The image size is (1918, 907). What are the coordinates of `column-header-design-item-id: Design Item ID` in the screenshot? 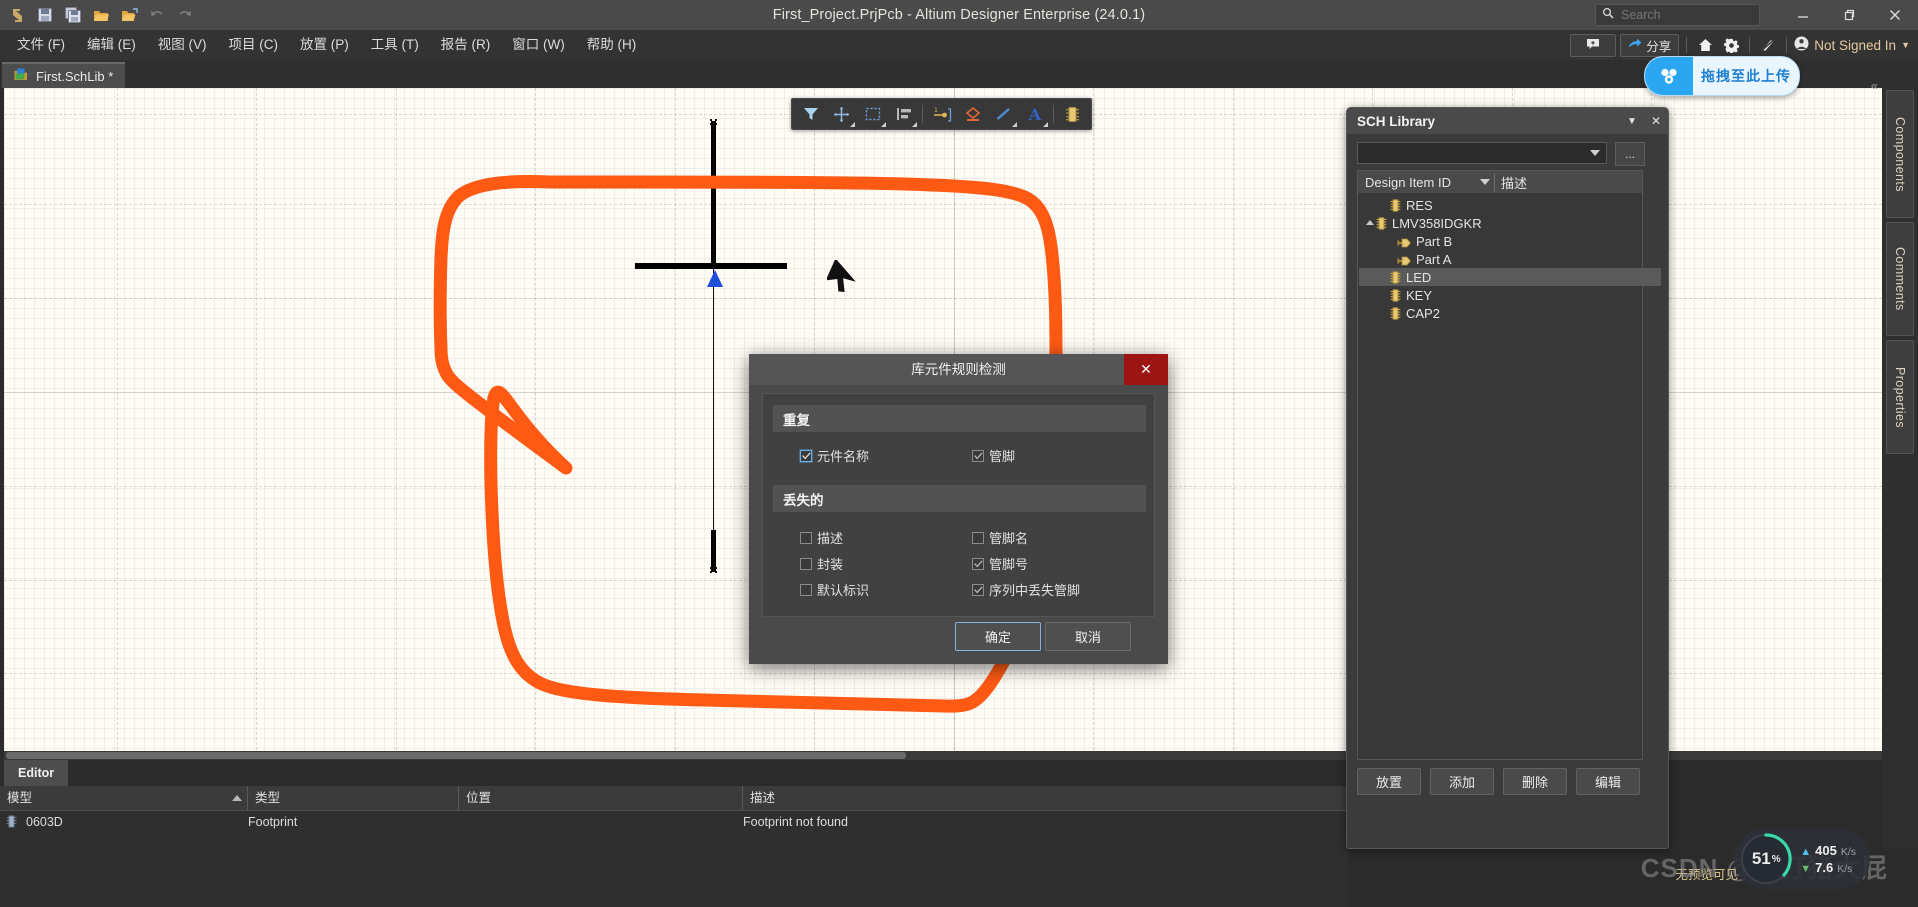 It's located at (1417, 182).